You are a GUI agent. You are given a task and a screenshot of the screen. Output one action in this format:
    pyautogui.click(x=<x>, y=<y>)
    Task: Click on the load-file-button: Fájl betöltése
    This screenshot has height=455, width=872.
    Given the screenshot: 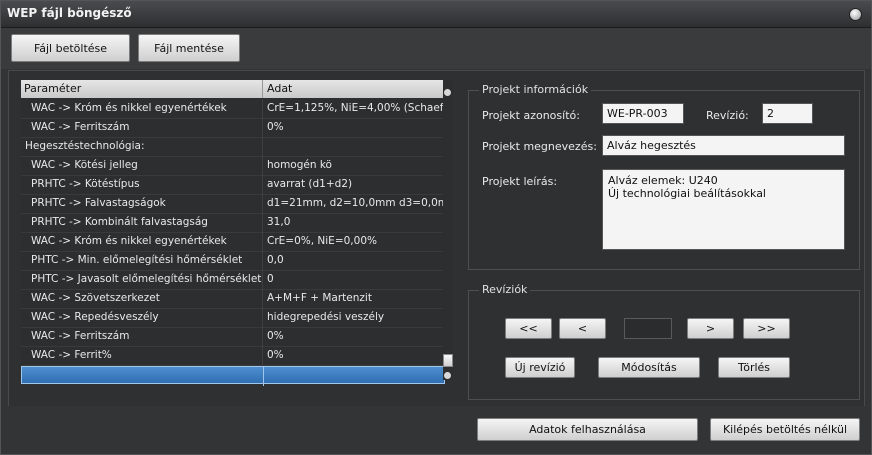 What is the action you would take?
    pyautogui.click(x=70, y=48)
    